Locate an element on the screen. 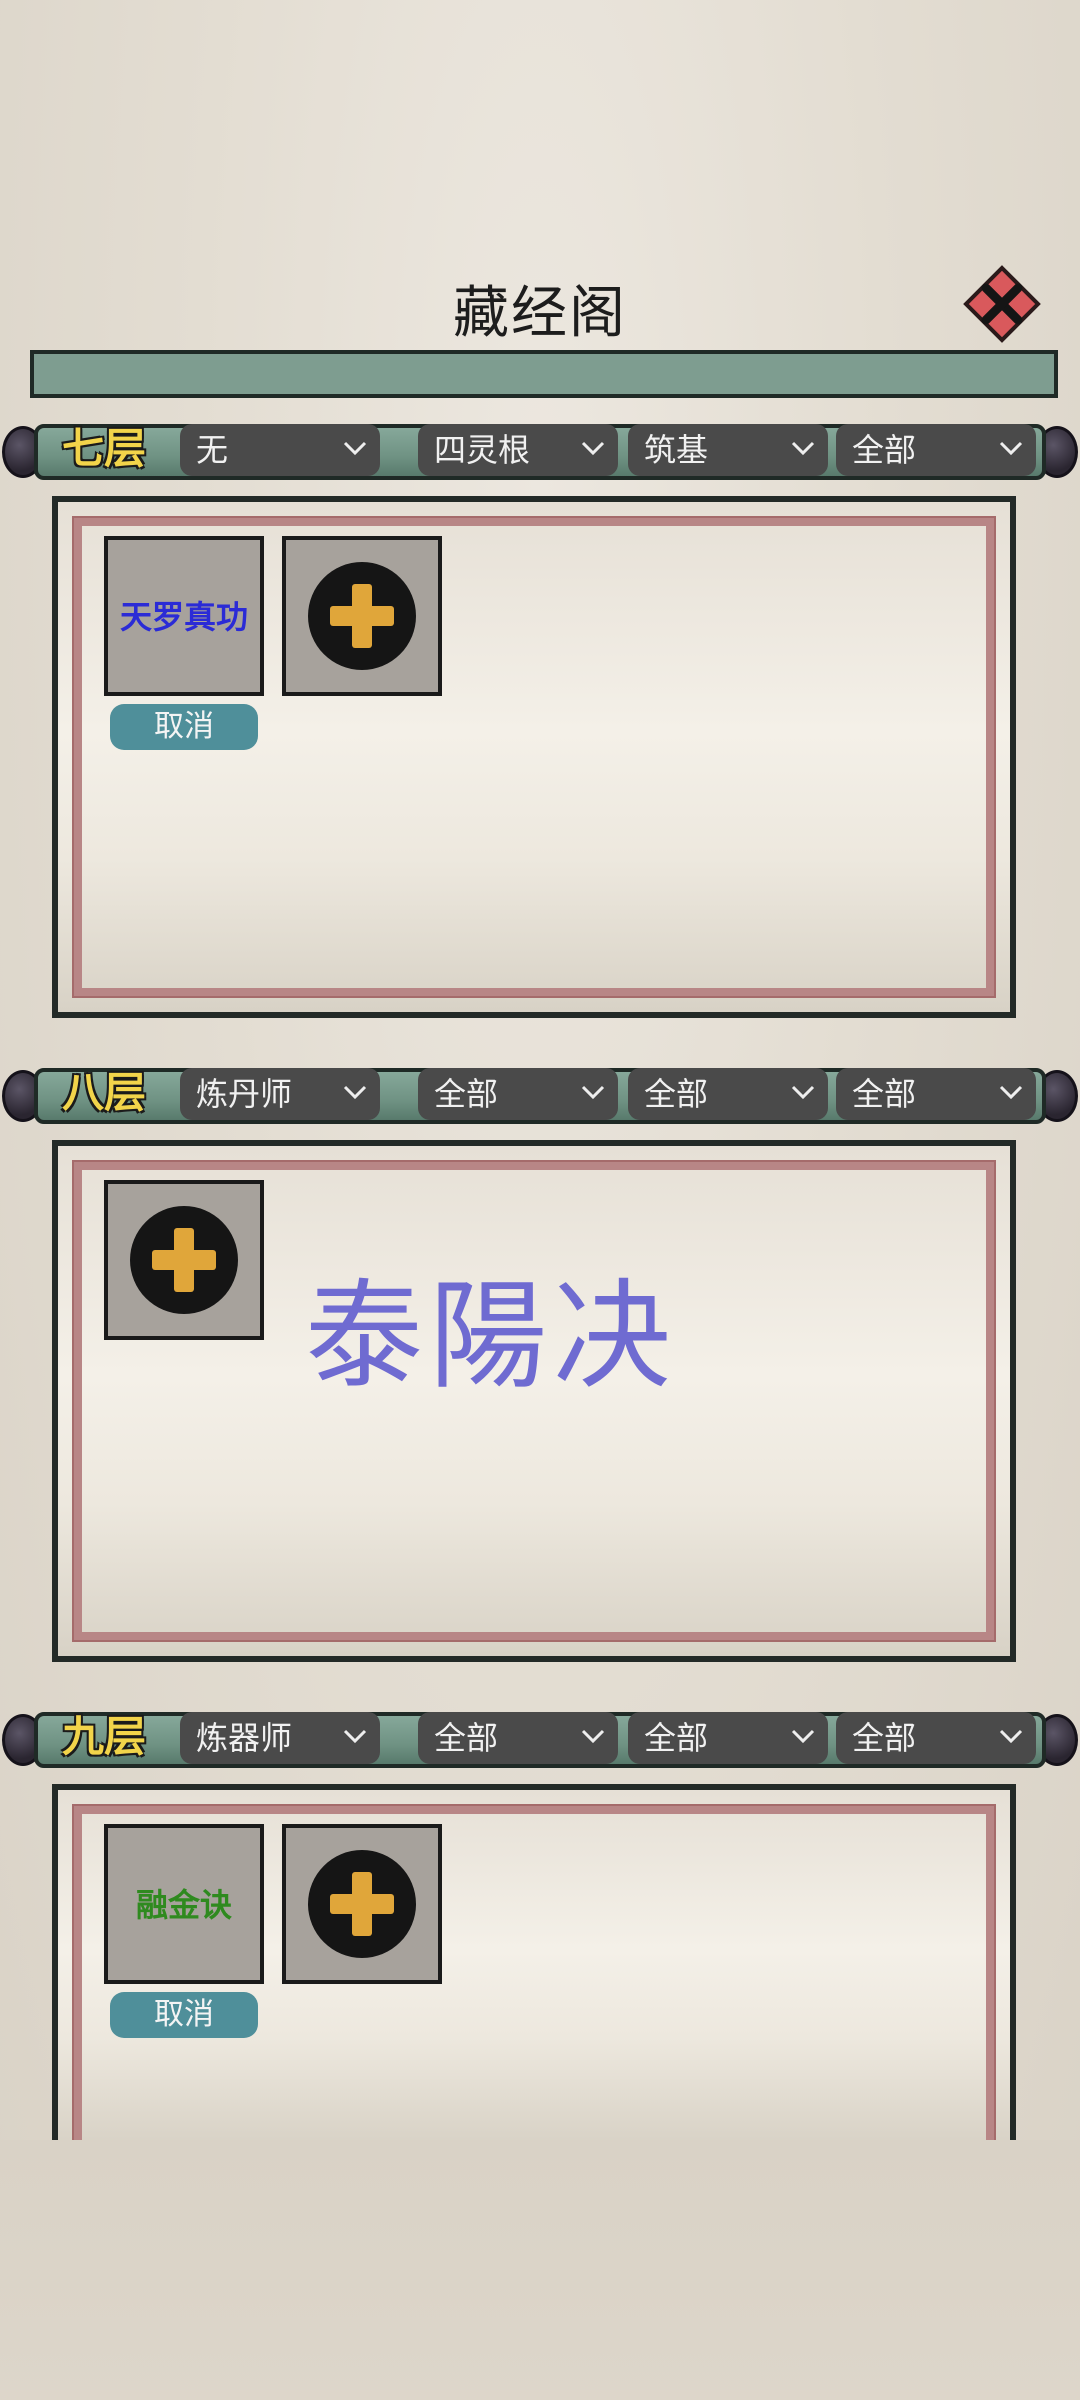 The image size is (1080, 2400). skill-name: 天罗真功 is located at coordinates (183, 617).